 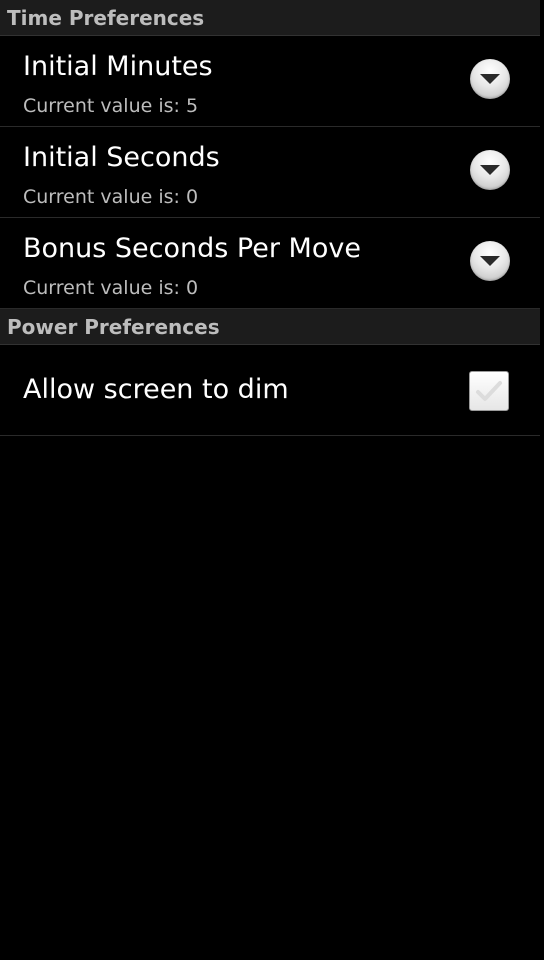 What do you see at coordinates (106, 17) in the screenshot?
I see `category-title: Time Preferences` at bounding box center [106, 17].